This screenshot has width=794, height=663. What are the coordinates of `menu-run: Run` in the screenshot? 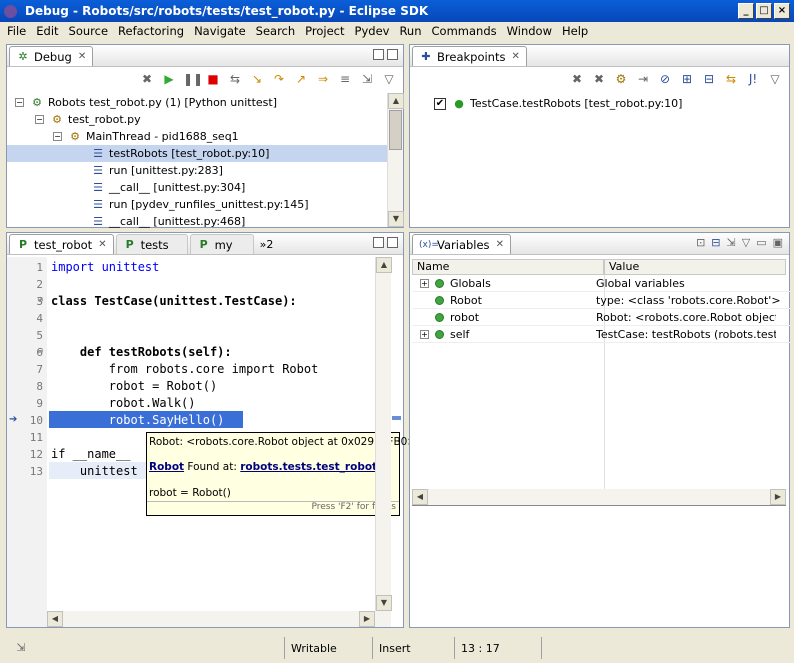 It's located at (410, 31).